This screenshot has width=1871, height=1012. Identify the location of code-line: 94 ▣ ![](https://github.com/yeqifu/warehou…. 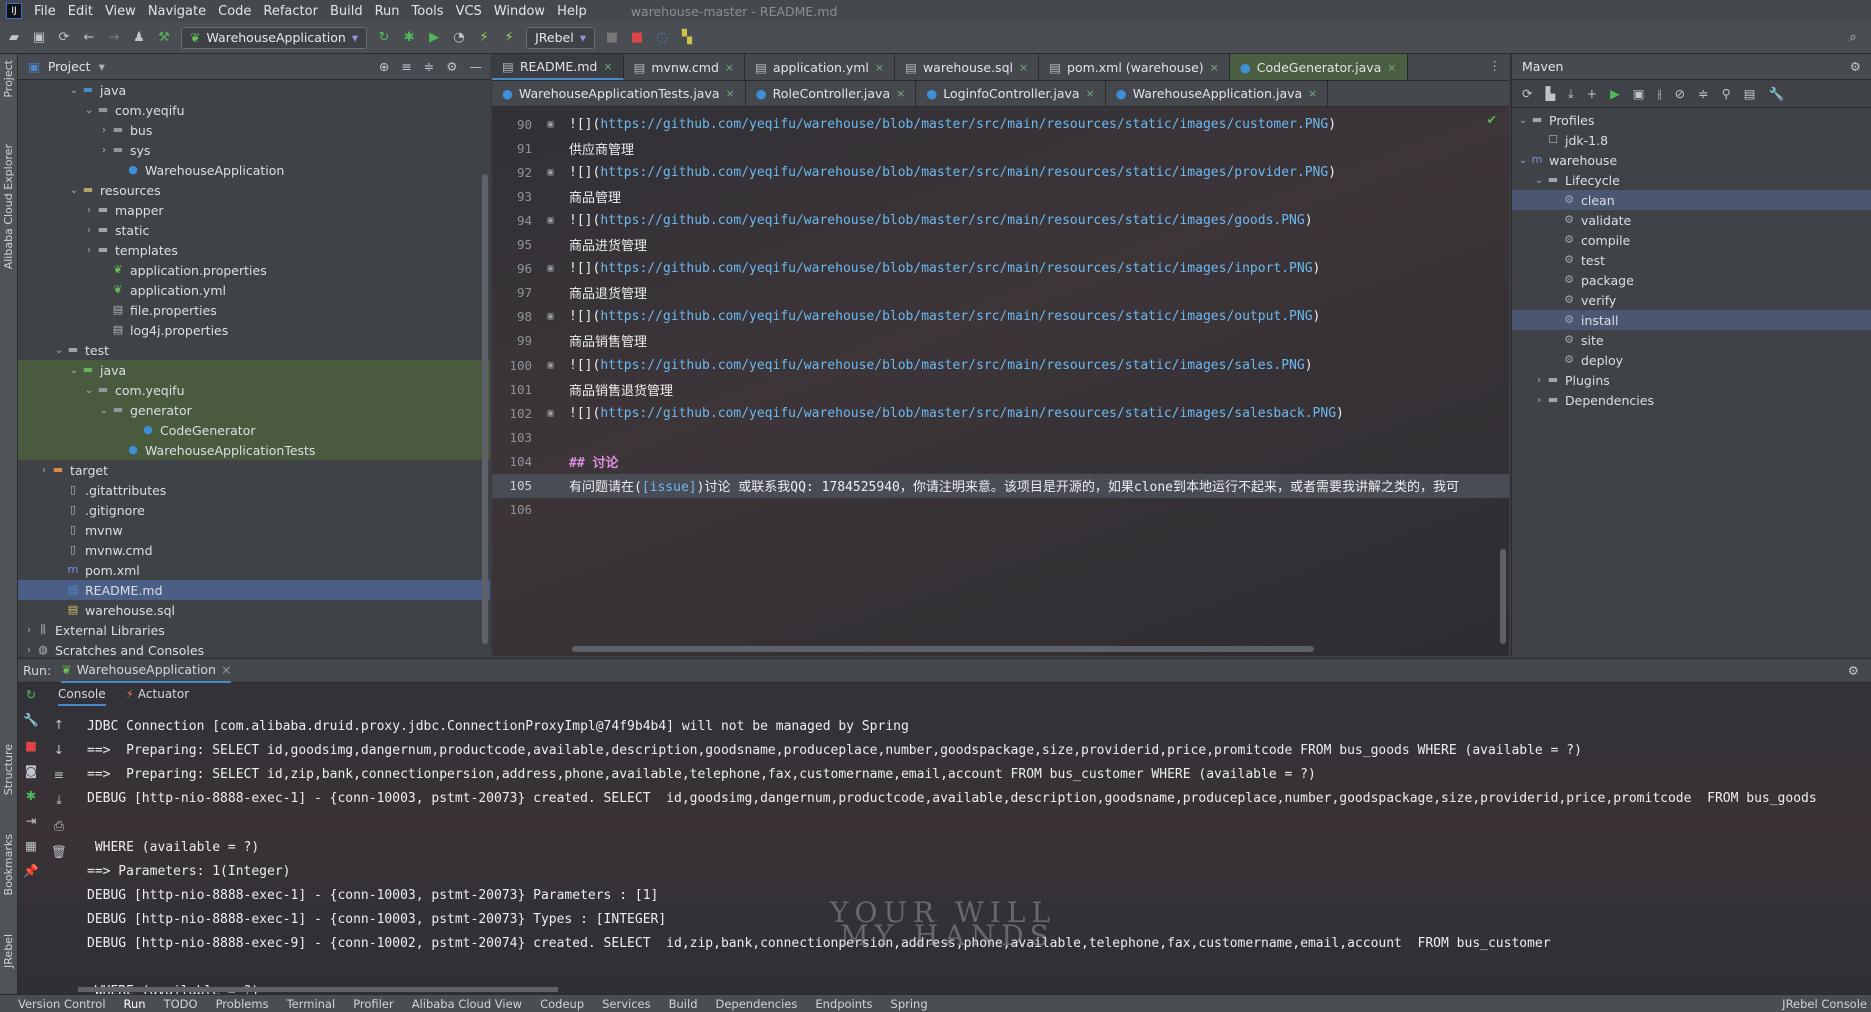
(1000, 220).